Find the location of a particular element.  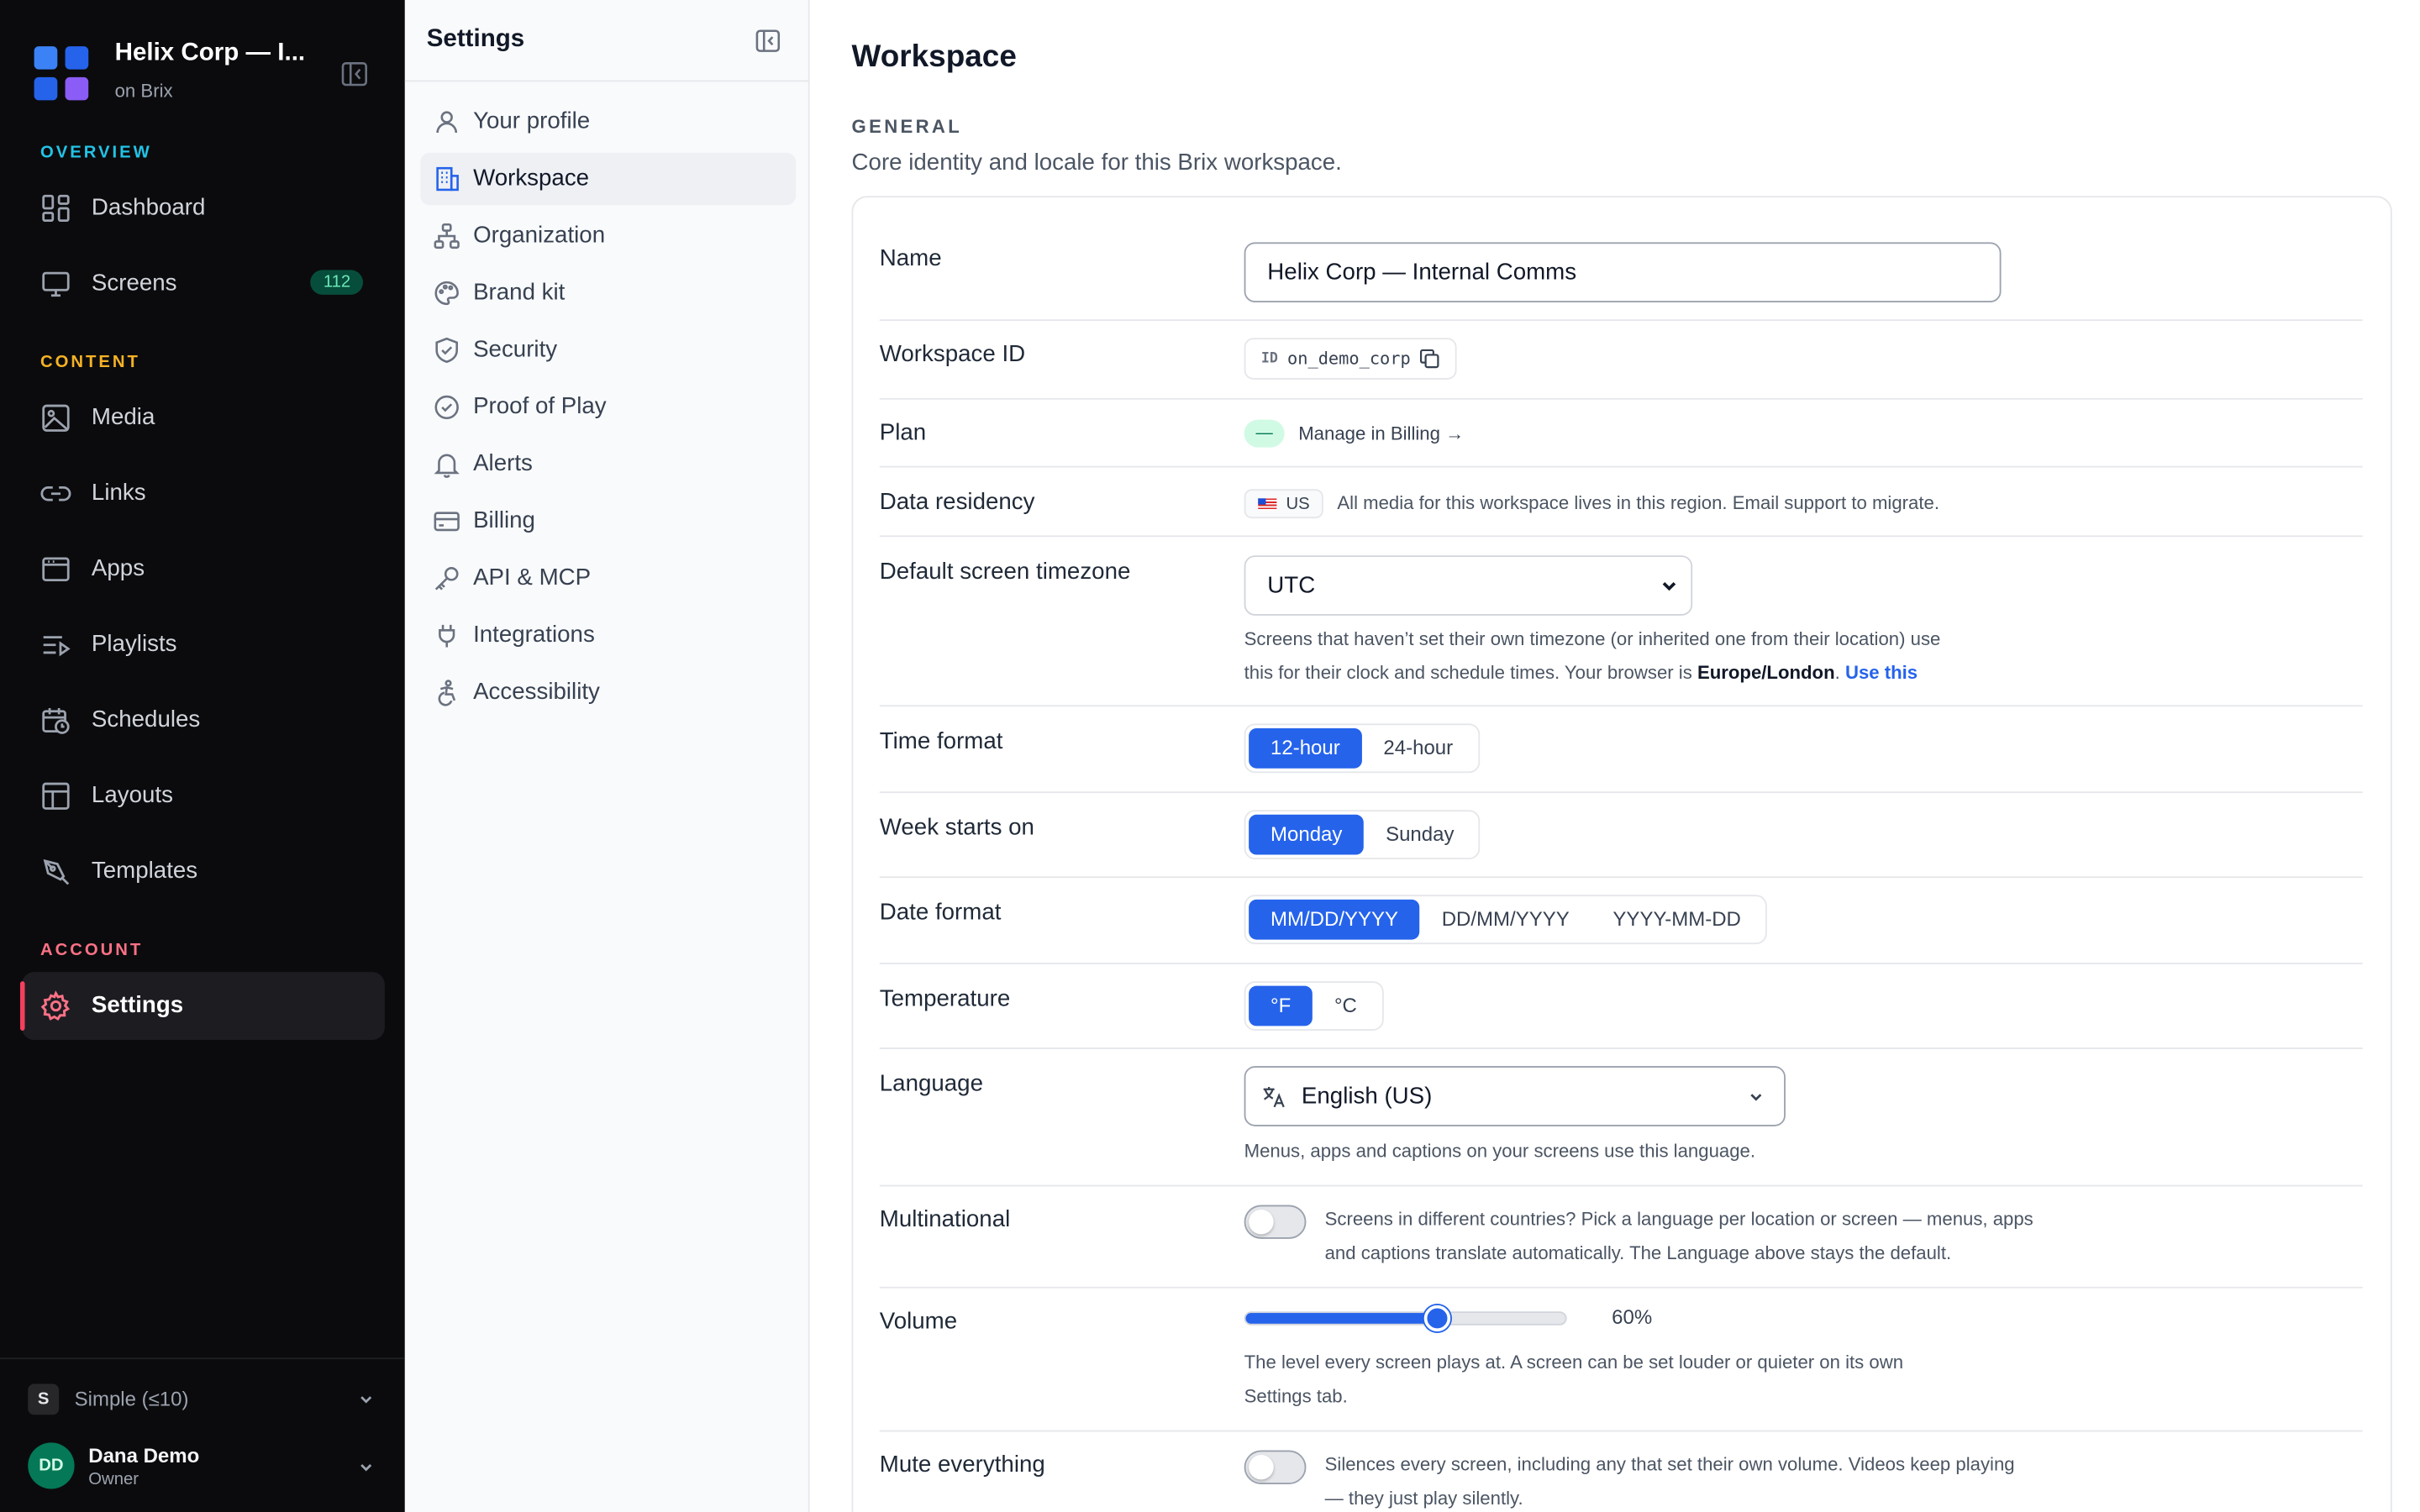

workspace-id-label: Workspace ID is located at coordinates (953, 354).